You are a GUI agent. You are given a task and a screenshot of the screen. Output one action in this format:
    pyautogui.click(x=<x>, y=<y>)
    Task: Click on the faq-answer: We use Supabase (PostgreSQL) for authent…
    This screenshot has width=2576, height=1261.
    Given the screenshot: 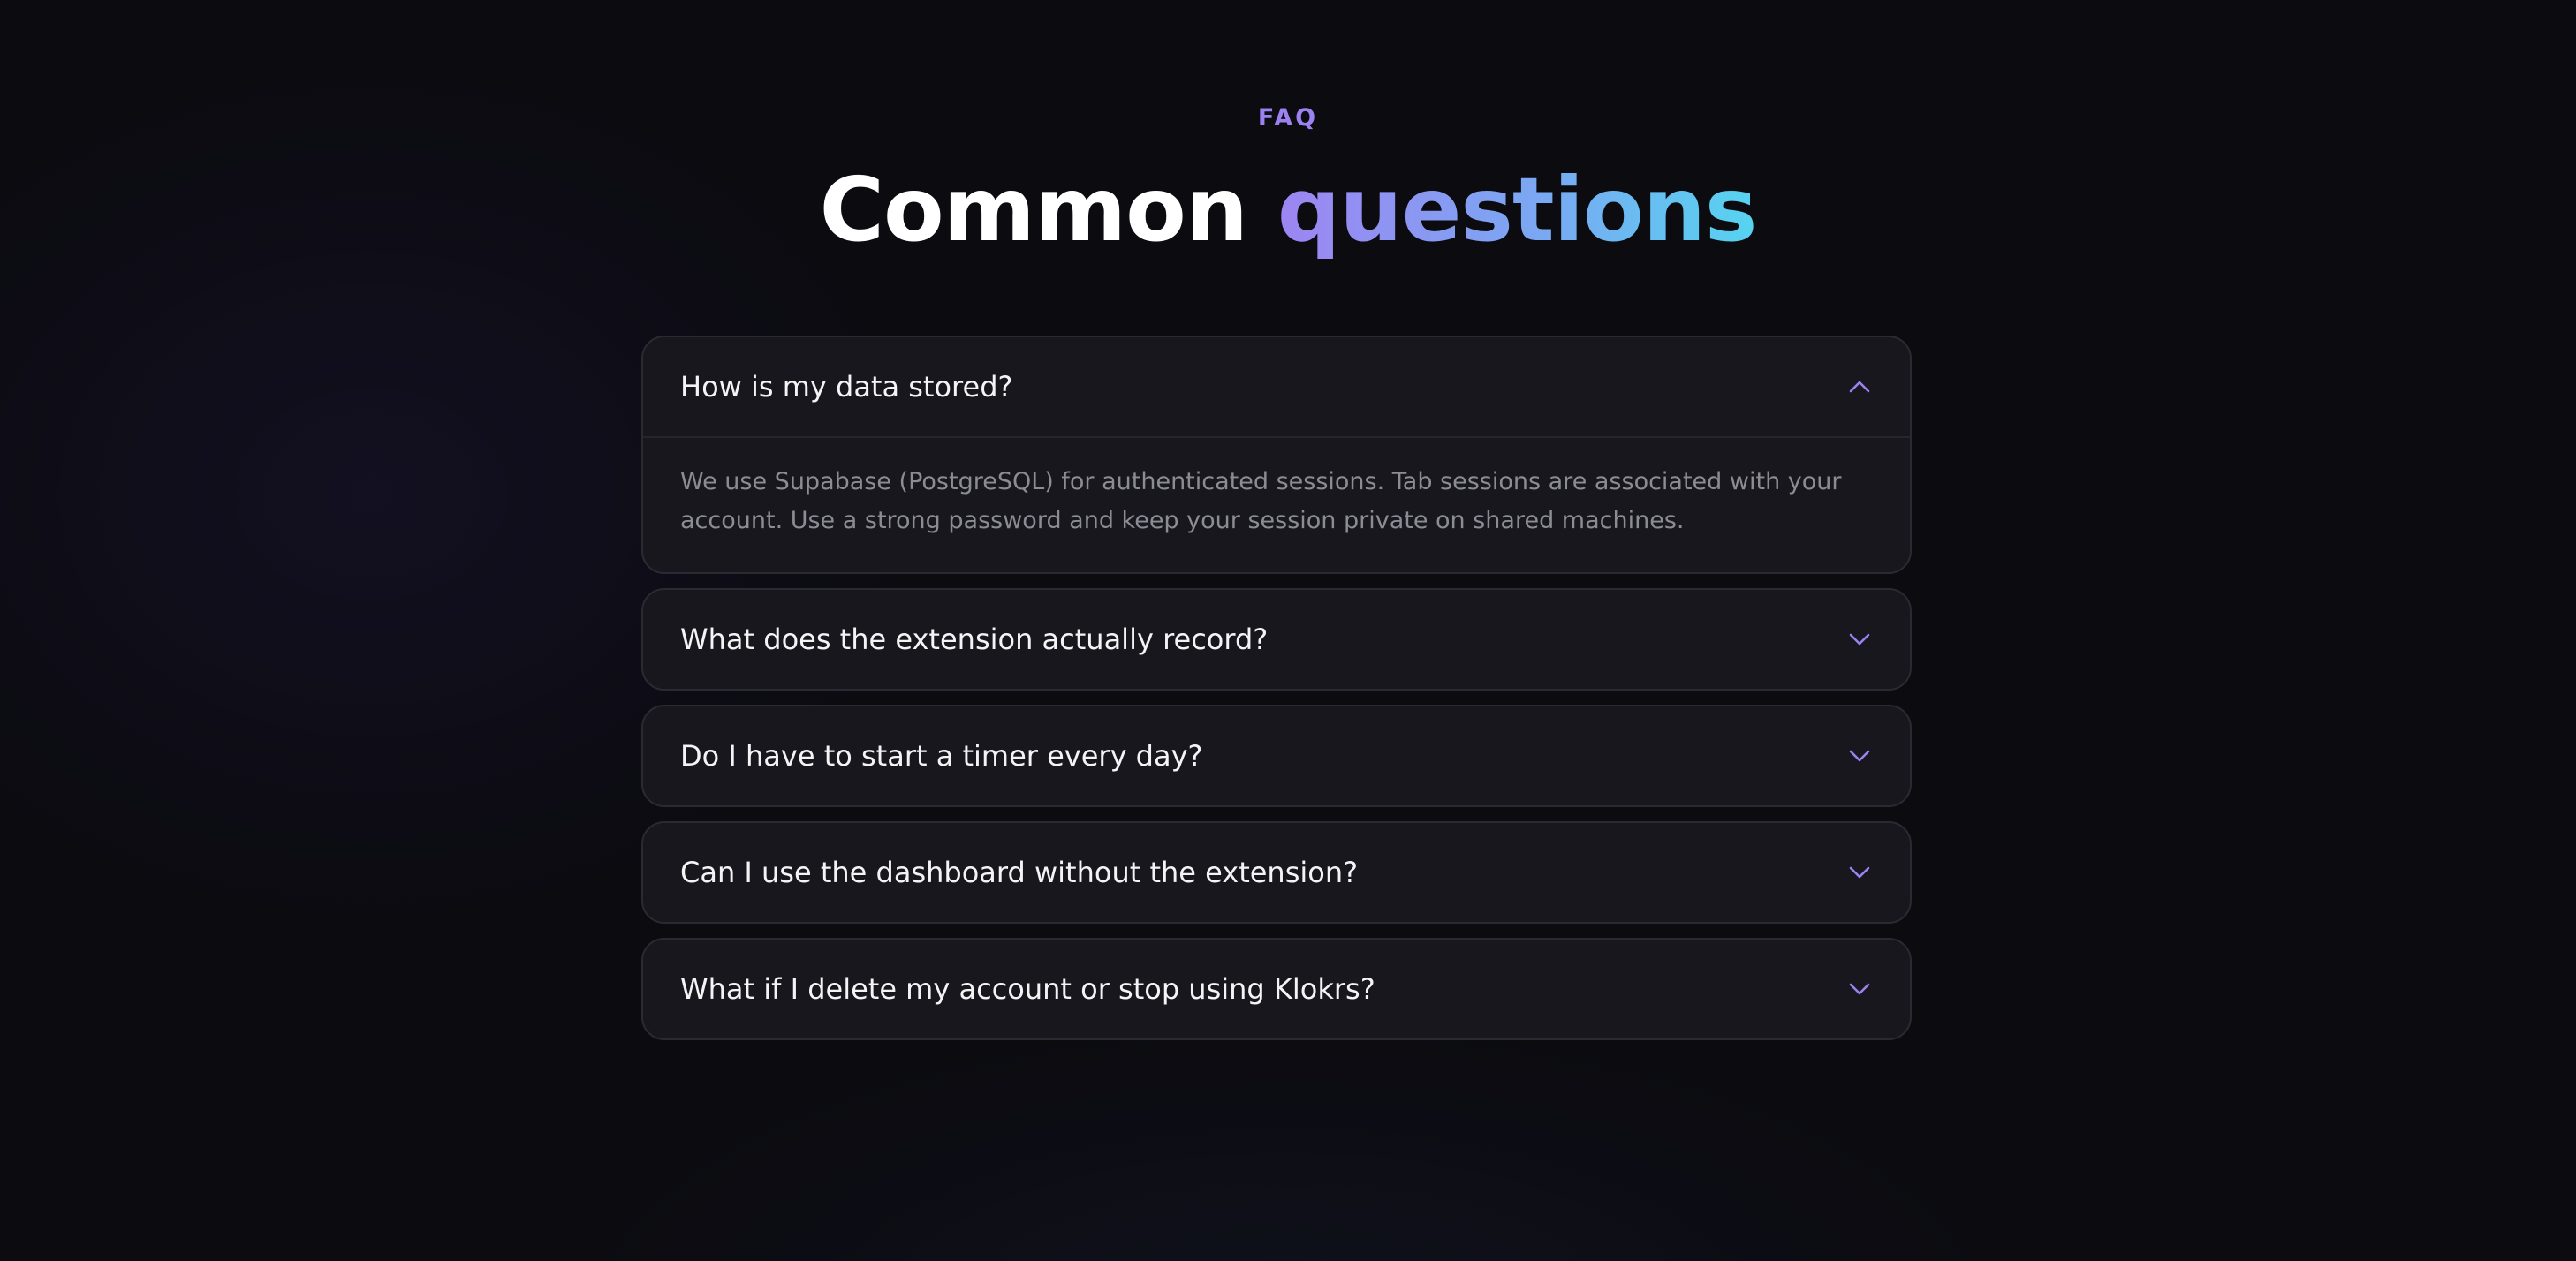 What is the action you would take?
    pyautogui.click(x=1276, y=504)
    